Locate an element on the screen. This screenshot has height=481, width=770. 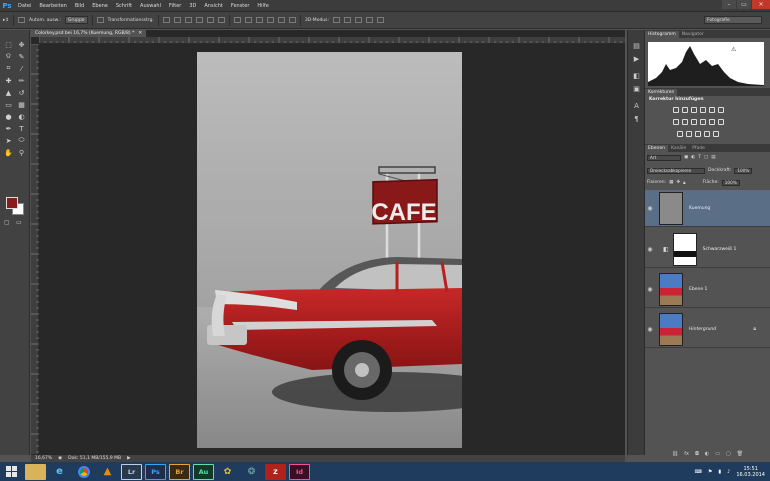
levels-icon is located at coordinates (685, 110).